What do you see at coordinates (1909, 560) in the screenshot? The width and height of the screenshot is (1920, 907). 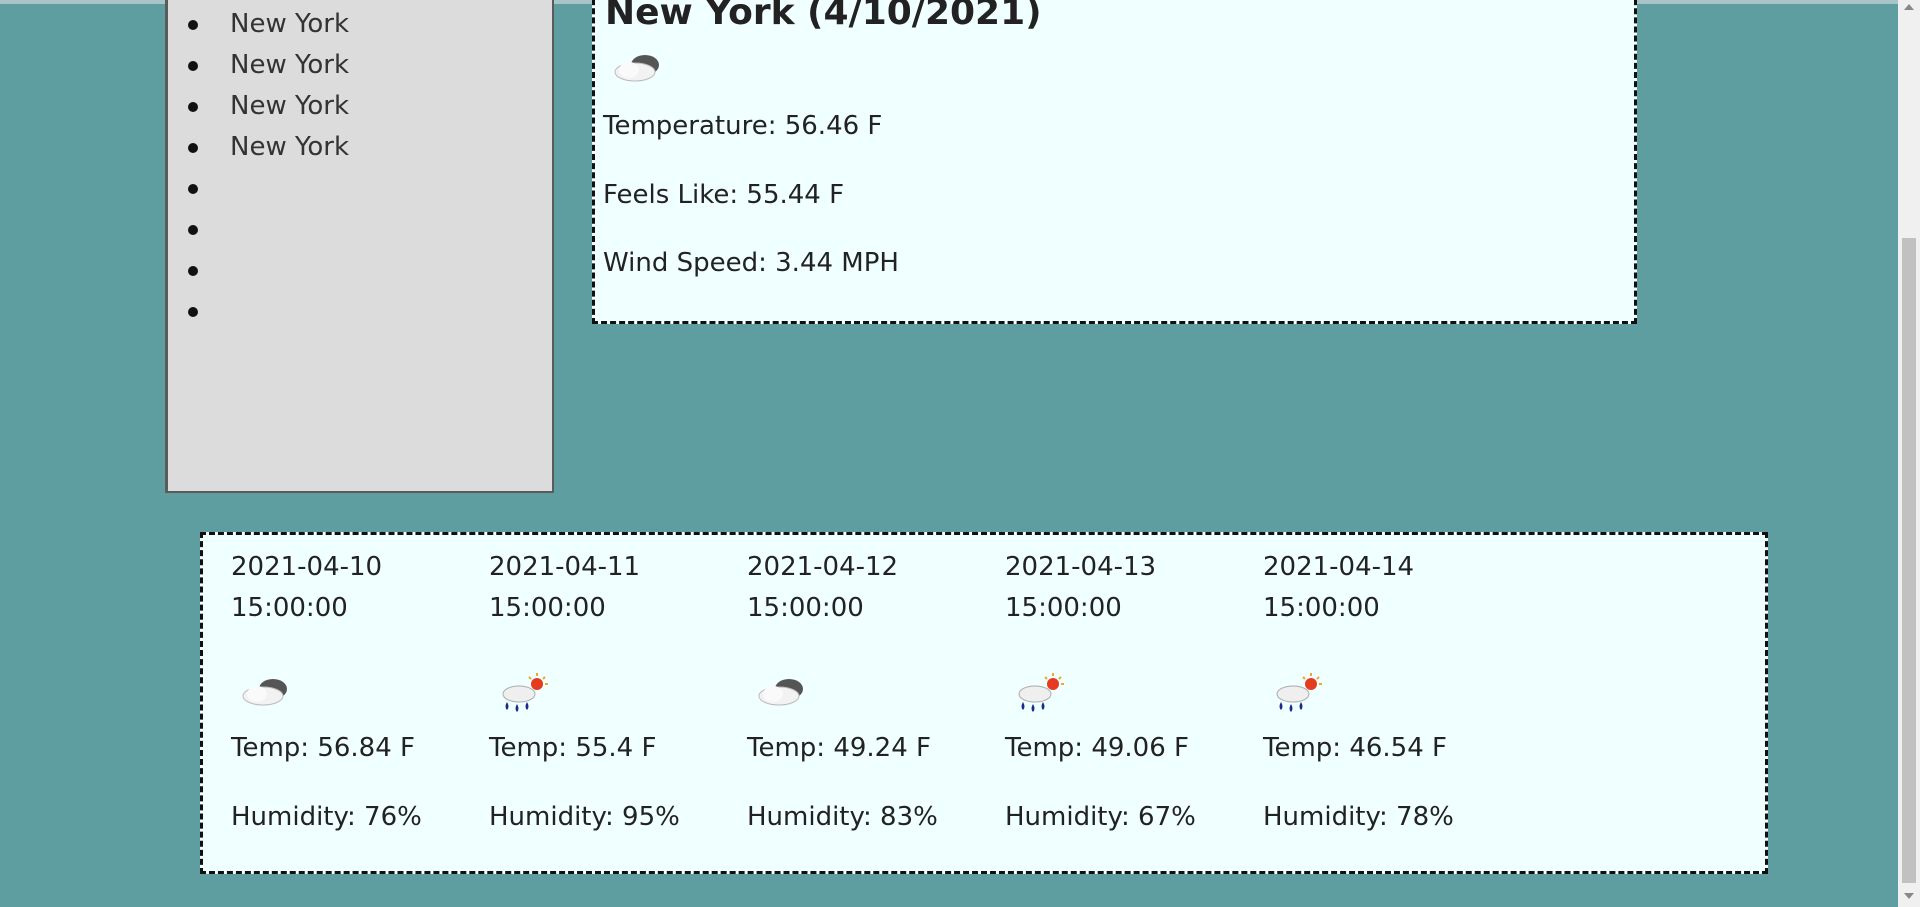 I see `scrollbar-thumb` at bounding box center [1909, 560].